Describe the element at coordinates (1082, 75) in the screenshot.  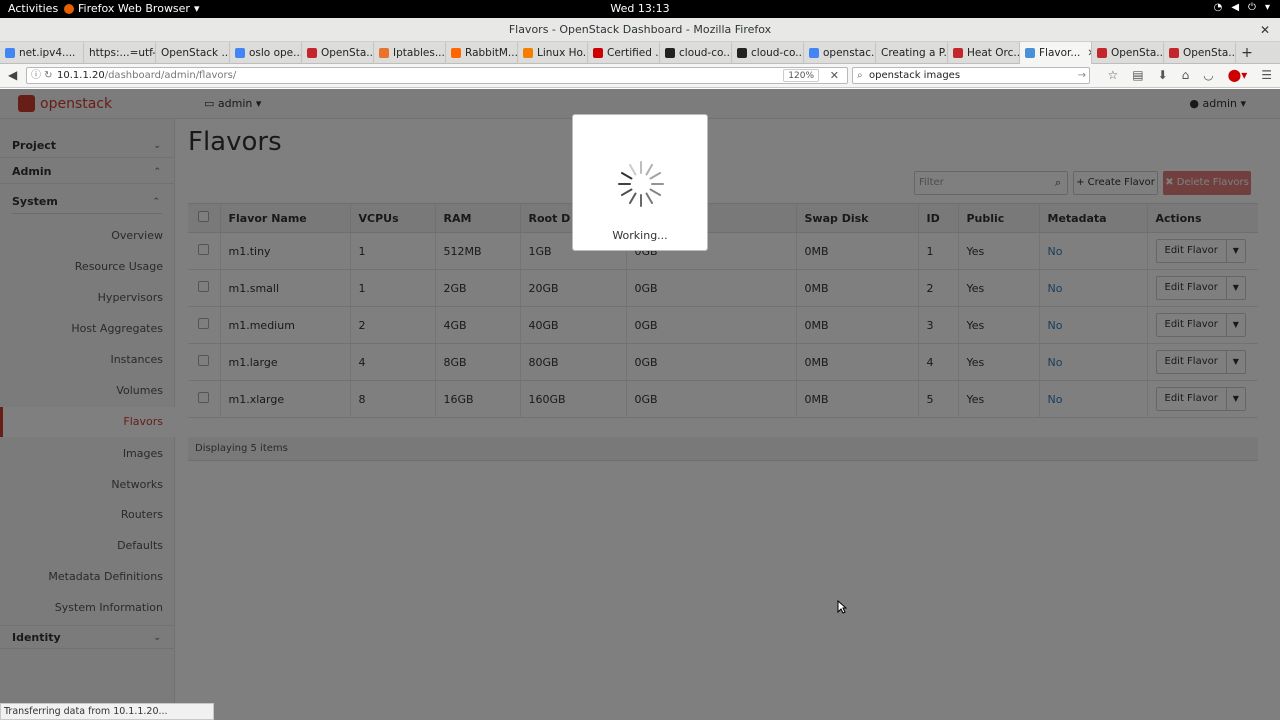
I see `arrow-right-icon: →` at that location.